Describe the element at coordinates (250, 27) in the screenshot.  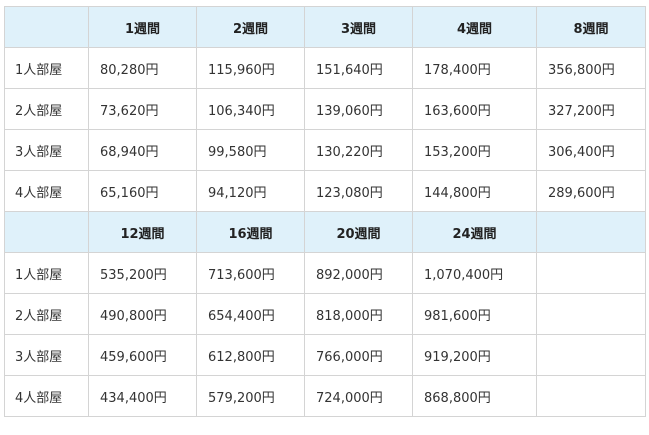
I see `header-cell-duration: 2週間` at that location.